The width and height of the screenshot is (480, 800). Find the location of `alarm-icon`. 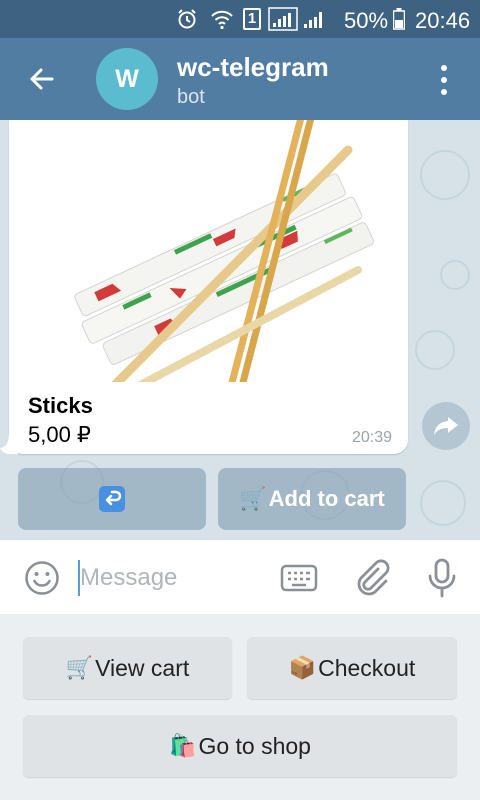

alarm-icon is located at coordinates (187, 19).